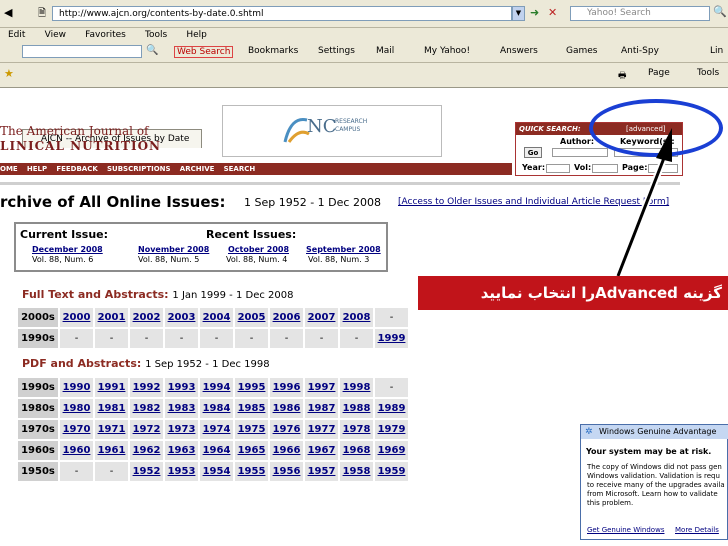  What do you see at coordinates (147, 408) in the screenshot?
I see `year-link: 1982` at bounding box center [147, 408].